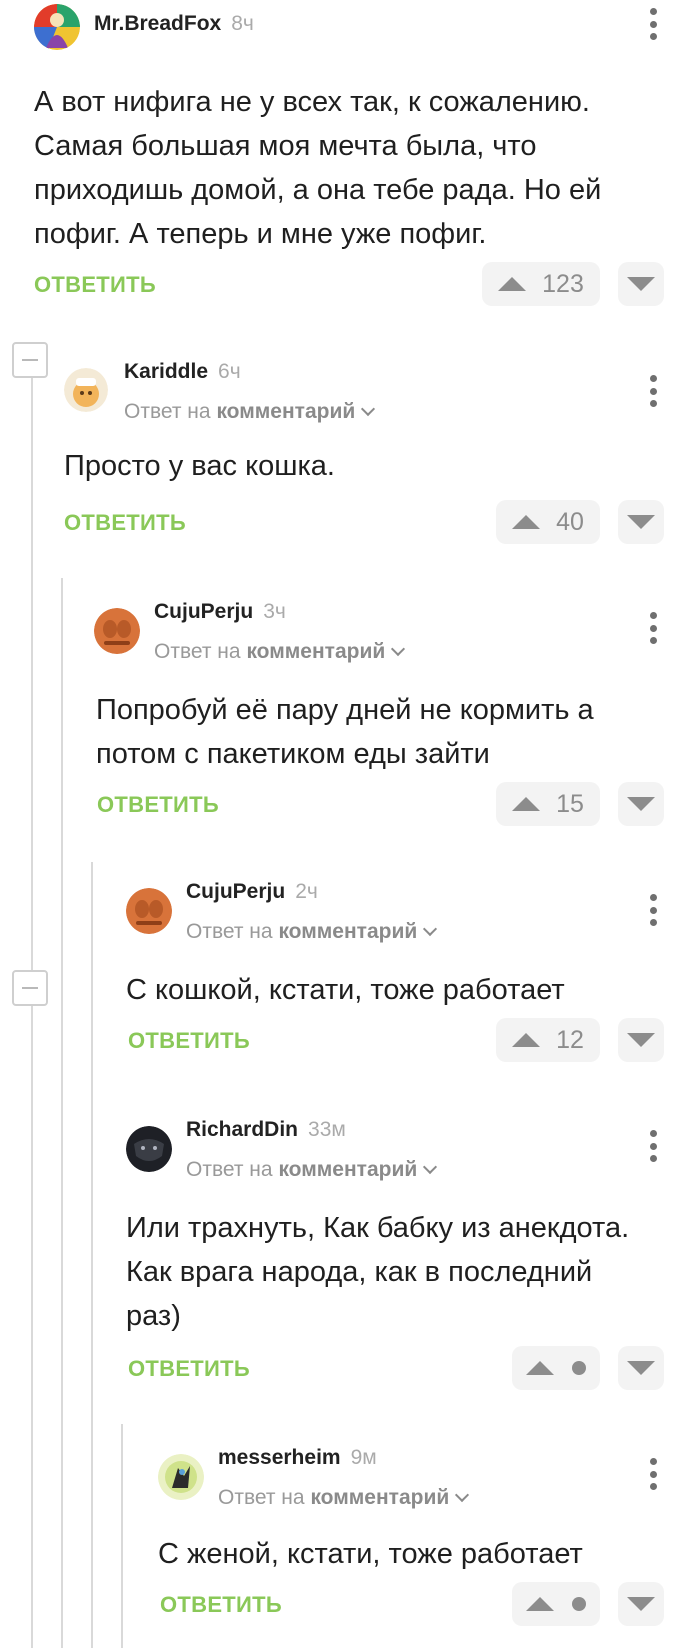  I want to click on rating-count: 123, so click(563, 283).